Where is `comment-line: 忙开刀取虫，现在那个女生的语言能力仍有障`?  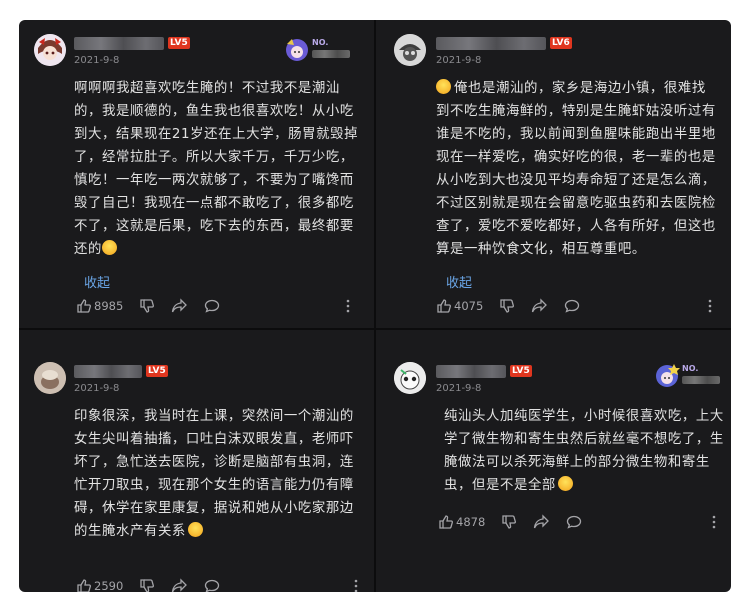
comment-line: 忙开刀取虫，现在那个女生的语言能力仍有障 is located at coordinates (214, 485).